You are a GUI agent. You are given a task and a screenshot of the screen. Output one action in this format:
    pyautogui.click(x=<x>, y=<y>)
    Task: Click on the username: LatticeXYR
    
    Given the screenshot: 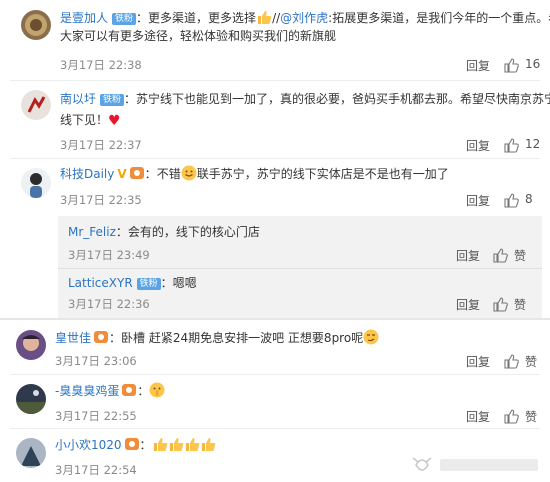 What is the action you would take?
    pyautogui.click(x=100, y=283)
    